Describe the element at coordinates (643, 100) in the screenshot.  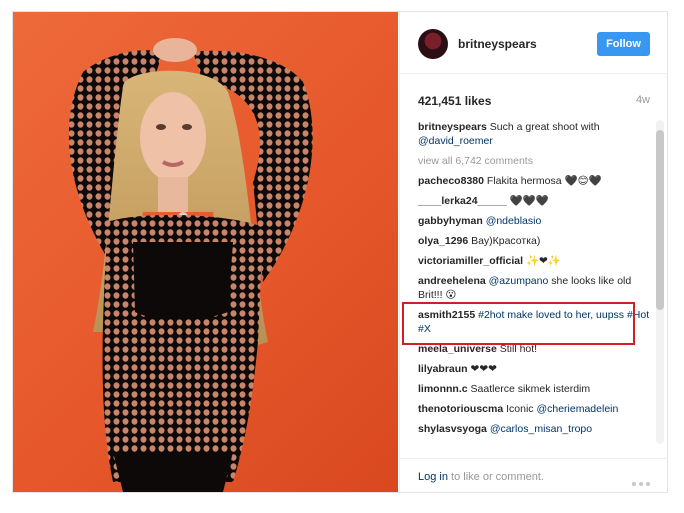
I see `post-age: 4w` at that location.